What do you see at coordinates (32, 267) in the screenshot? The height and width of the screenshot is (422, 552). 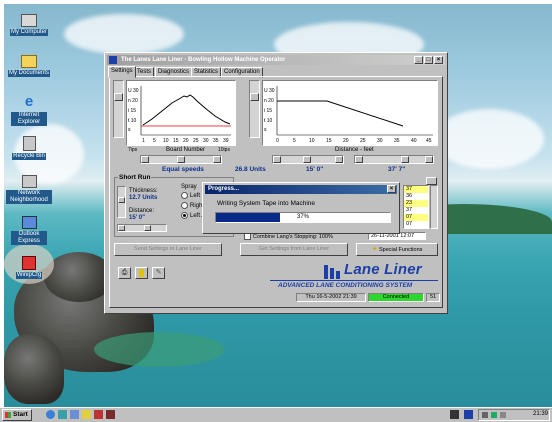 I see `desktop-icon-winipcfg: WinipCfg` at bounding box center [32, 267].